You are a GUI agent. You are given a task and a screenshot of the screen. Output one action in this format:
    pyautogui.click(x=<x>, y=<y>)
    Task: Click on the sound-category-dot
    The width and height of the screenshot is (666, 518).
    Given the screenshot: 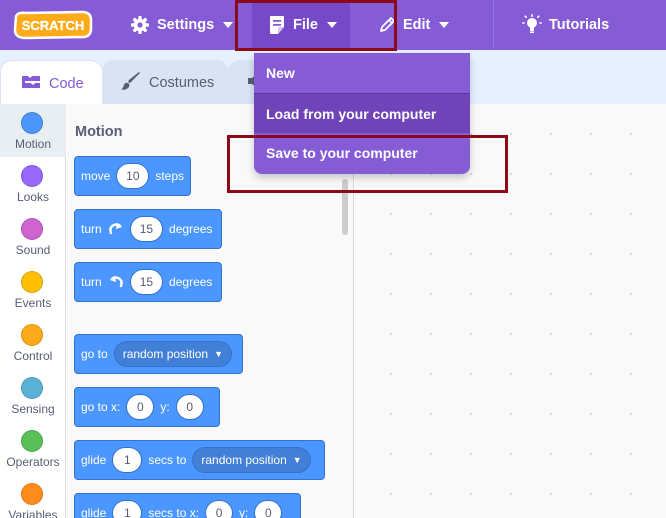 What is the action you would take?
    pyautogui.click(x=32, y=229)
    